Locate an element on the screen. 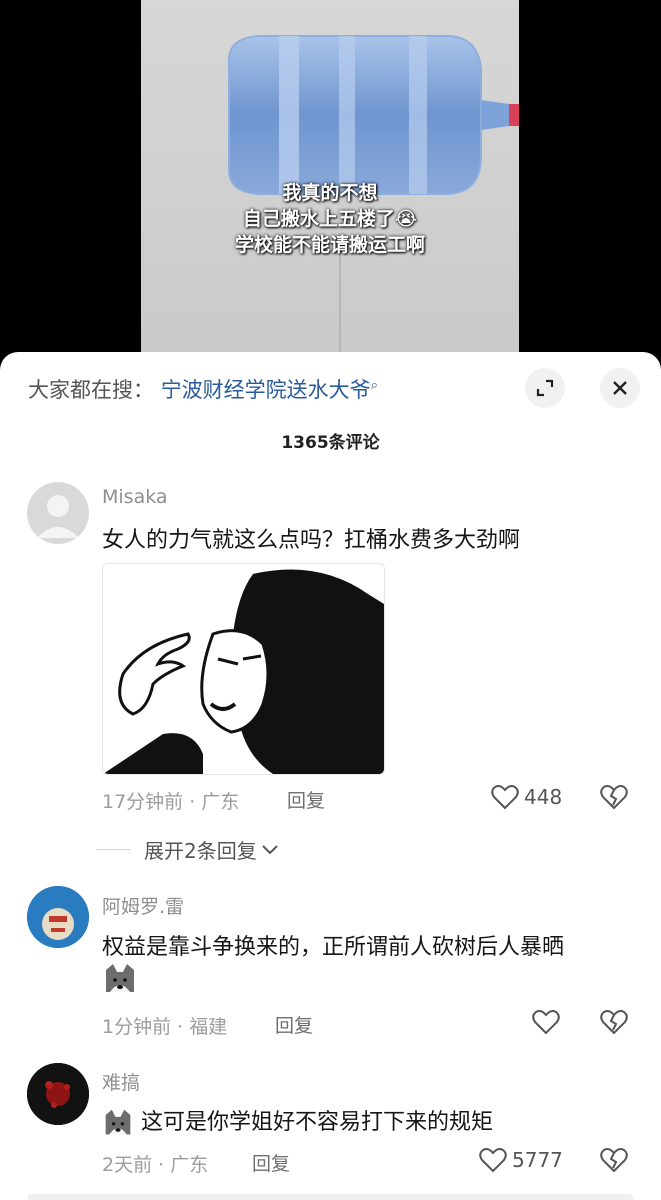 The width and height of the screenshot is (661, 1200). expand-replies-button: 展开2条回复 is located at coordinates (187, 849).